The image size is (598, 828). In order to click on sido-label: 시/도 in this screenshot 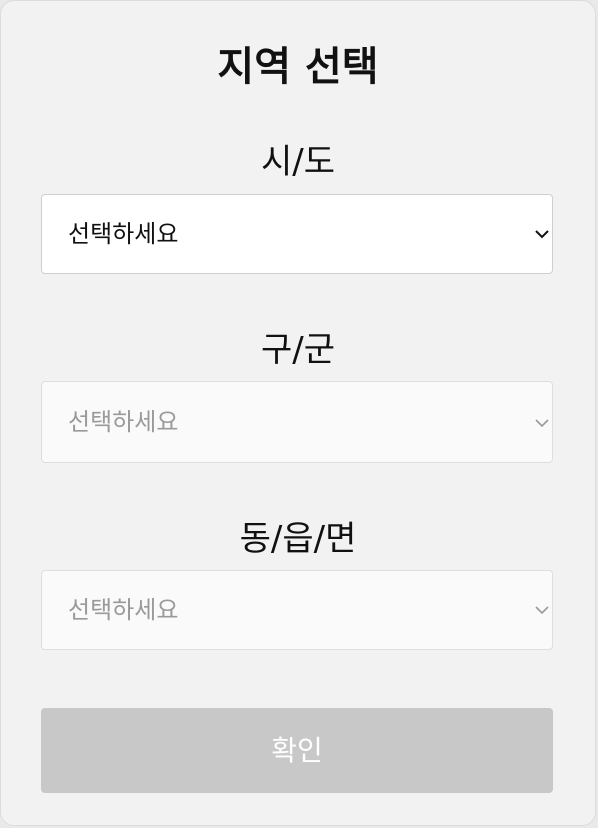, I will do `click(297, 162)`.